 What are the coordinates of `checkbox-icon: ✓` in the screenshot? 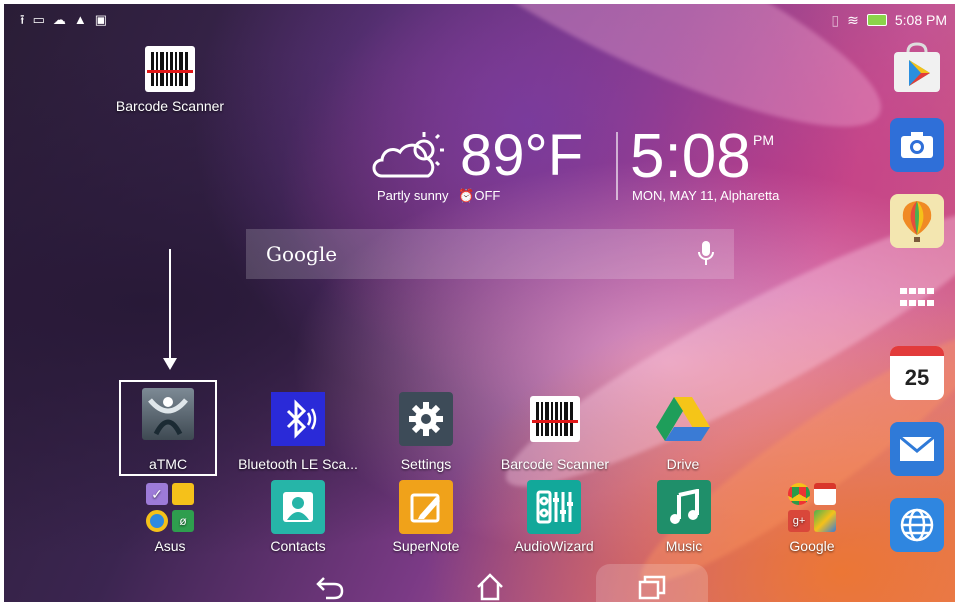 It's located at (157, 493).